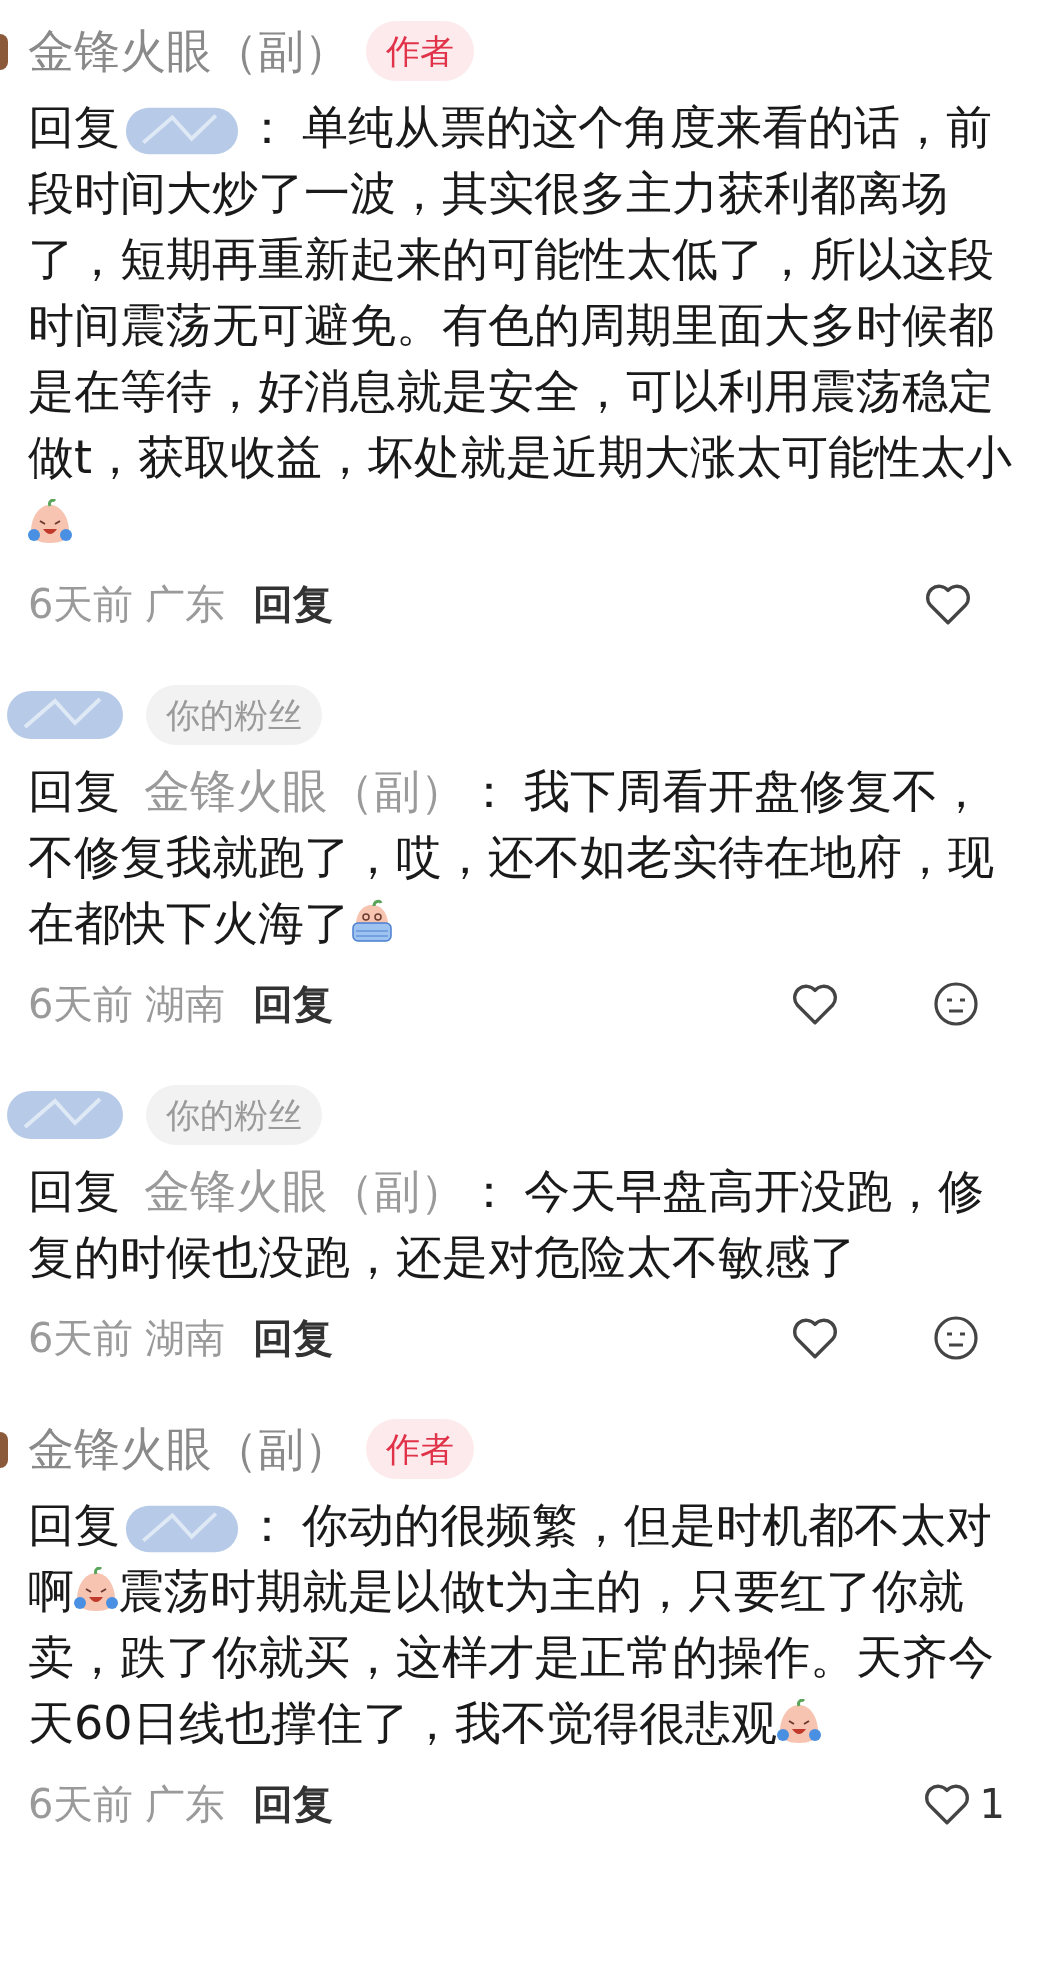  What do you see at coordinates (506, 1224) in the screenshot?
I see `comment-text: 回复 金锋火眼（副）： 今天早盘高开没跑，修复的时候也没跑，还是对危险太不敏感了` at bounding box center [506, 1224].